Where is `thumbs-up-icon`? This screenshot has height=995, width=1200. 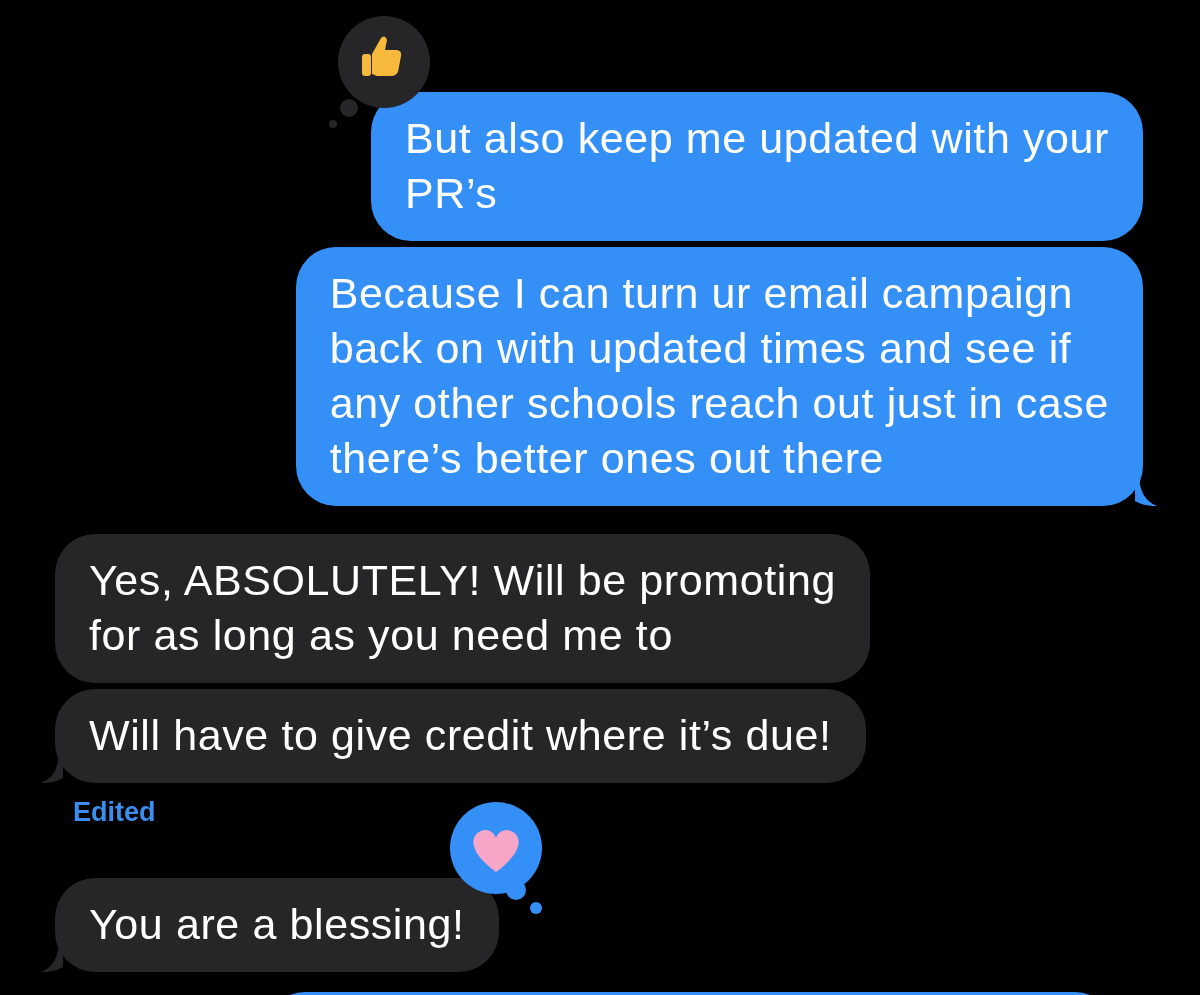 thumbs-up-icon is located at coordinates (381, 56).